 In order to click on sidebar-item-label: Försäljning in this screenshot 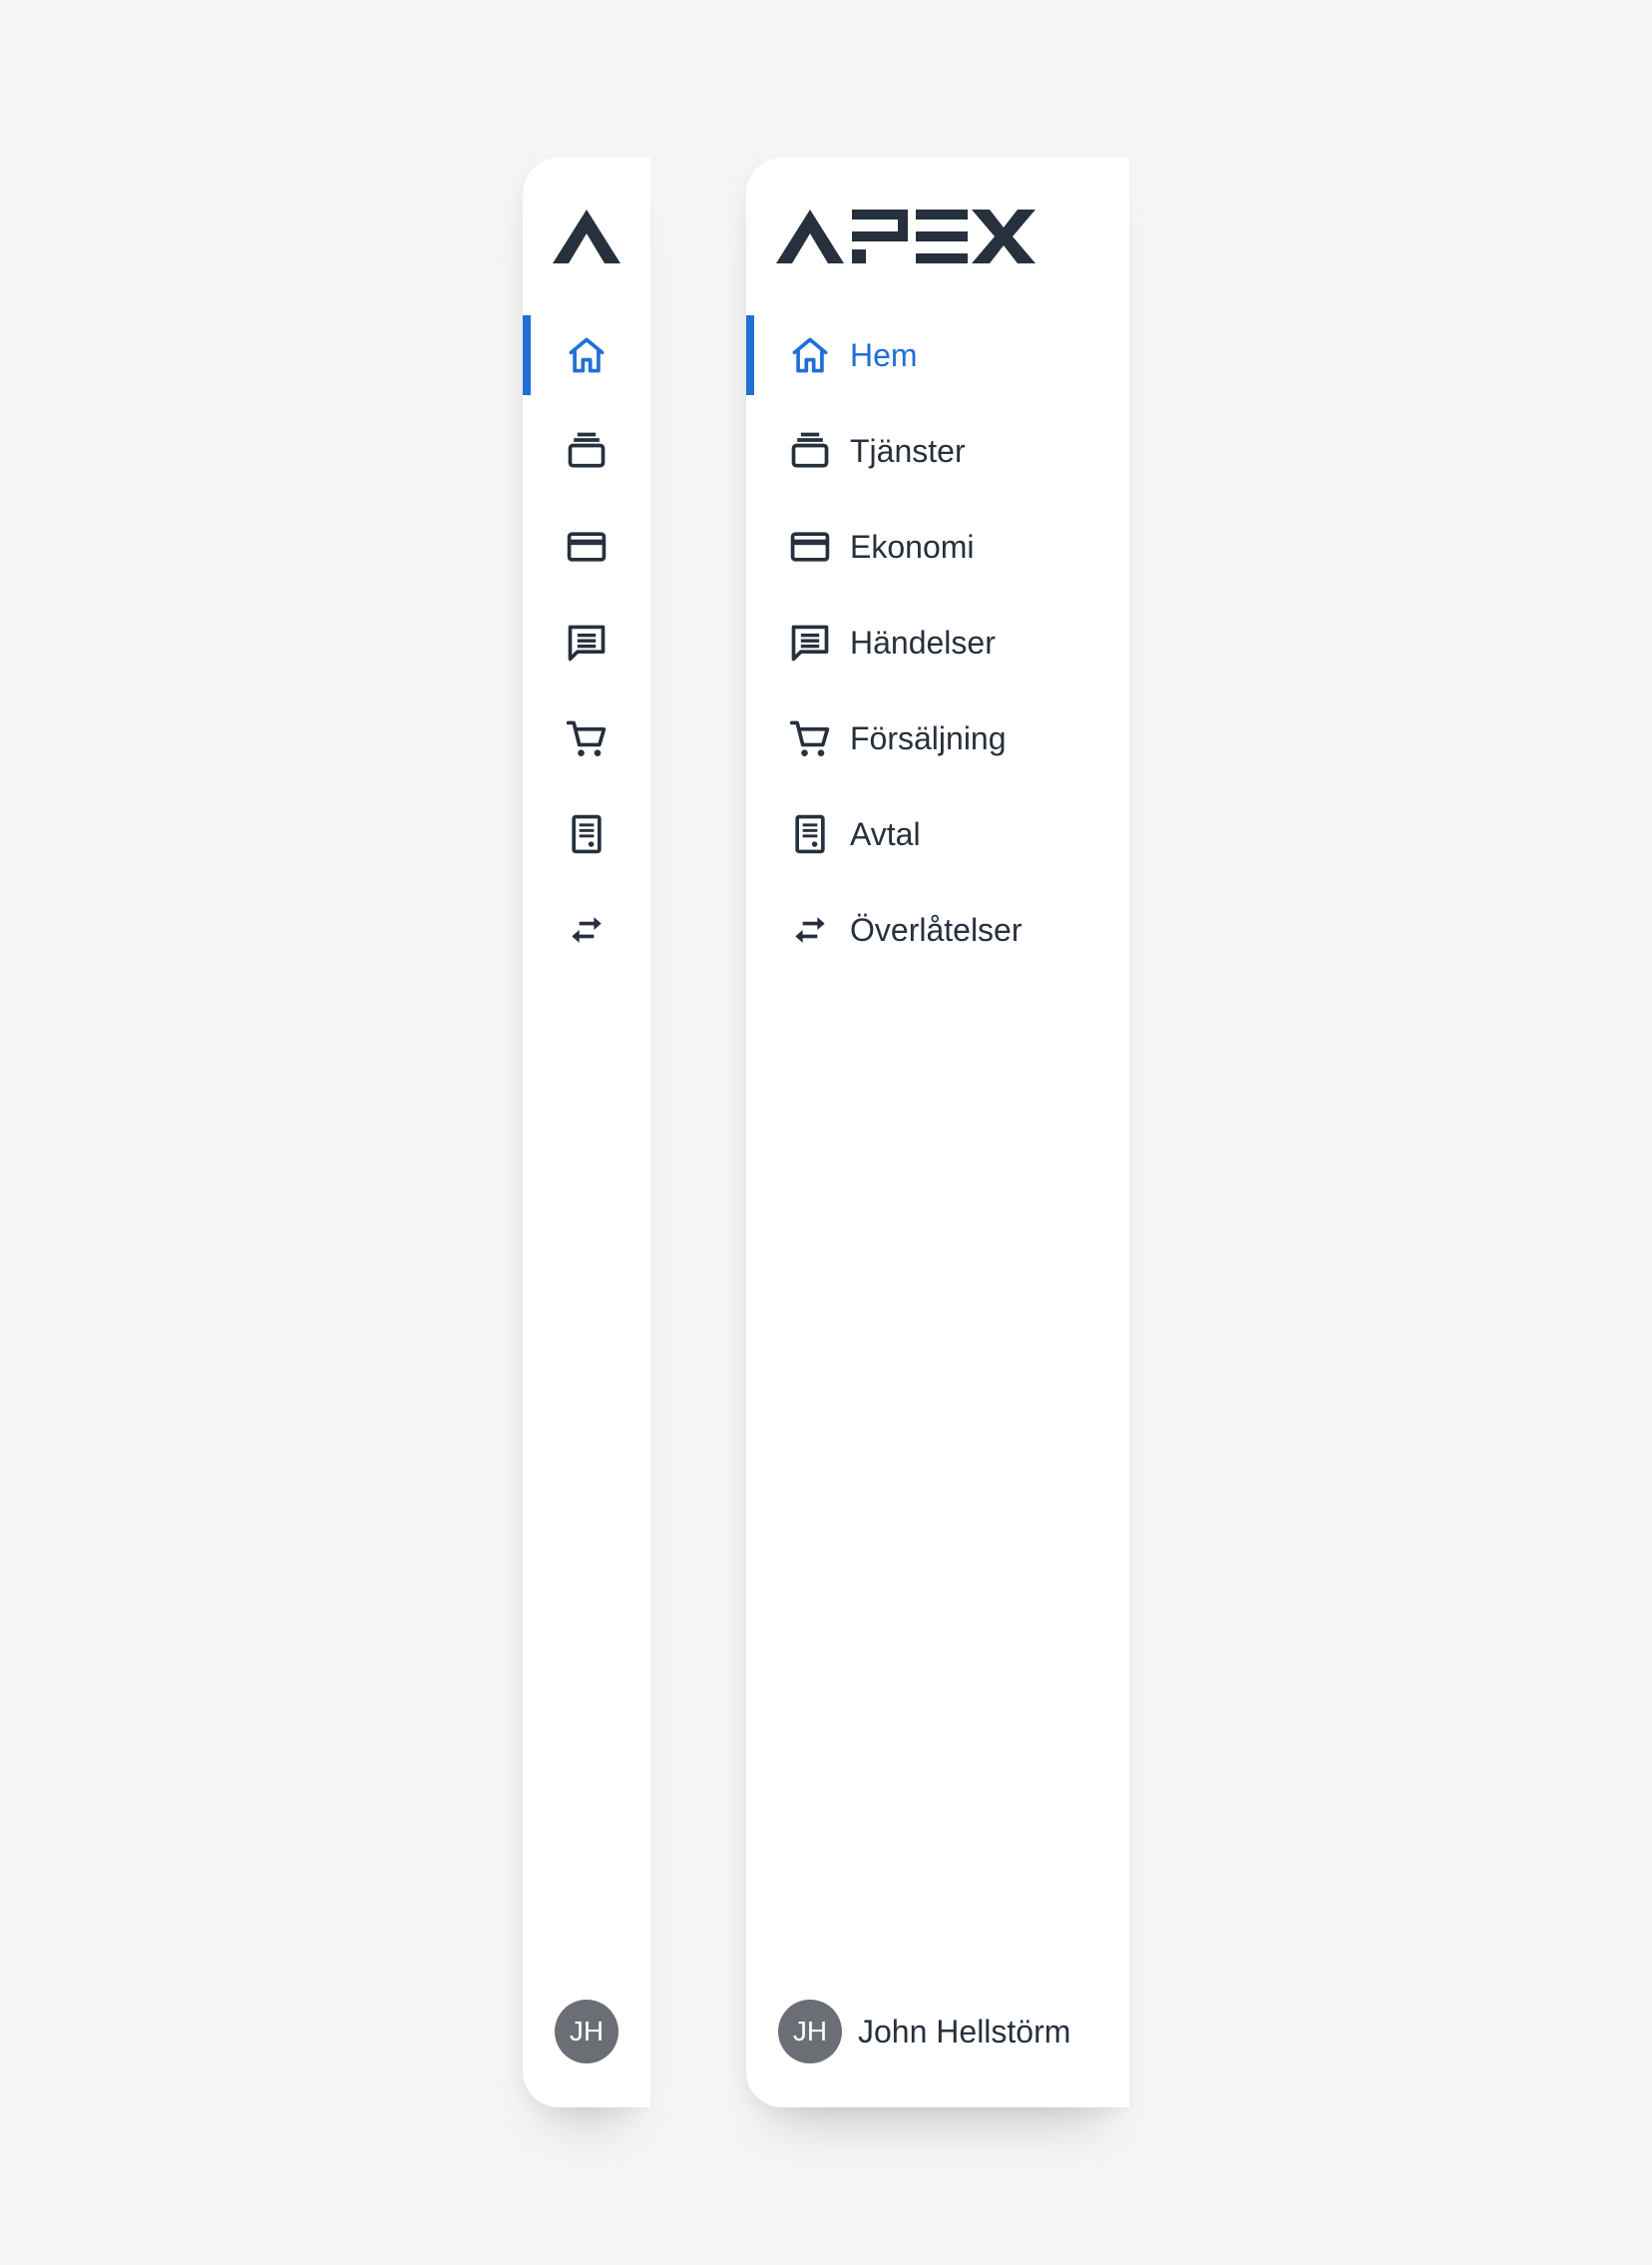, I will do `click(928, 737)`.